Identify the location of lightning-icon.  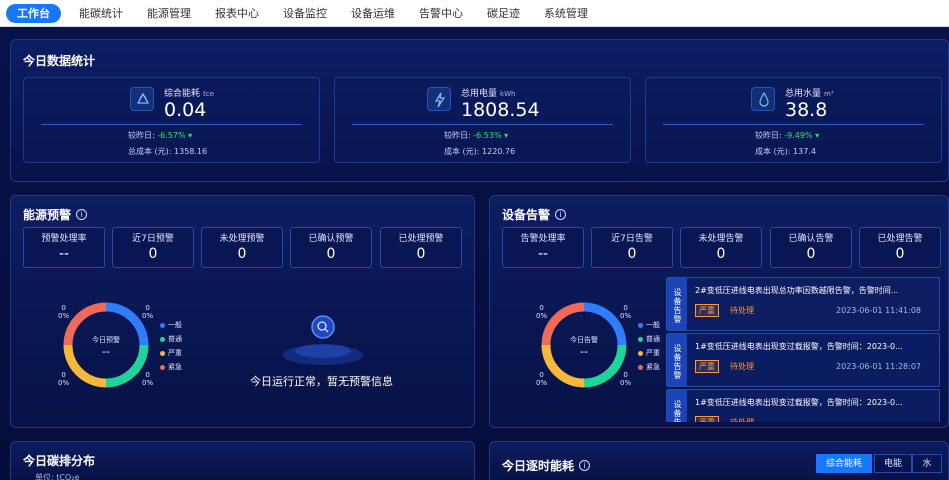
(439, 99).